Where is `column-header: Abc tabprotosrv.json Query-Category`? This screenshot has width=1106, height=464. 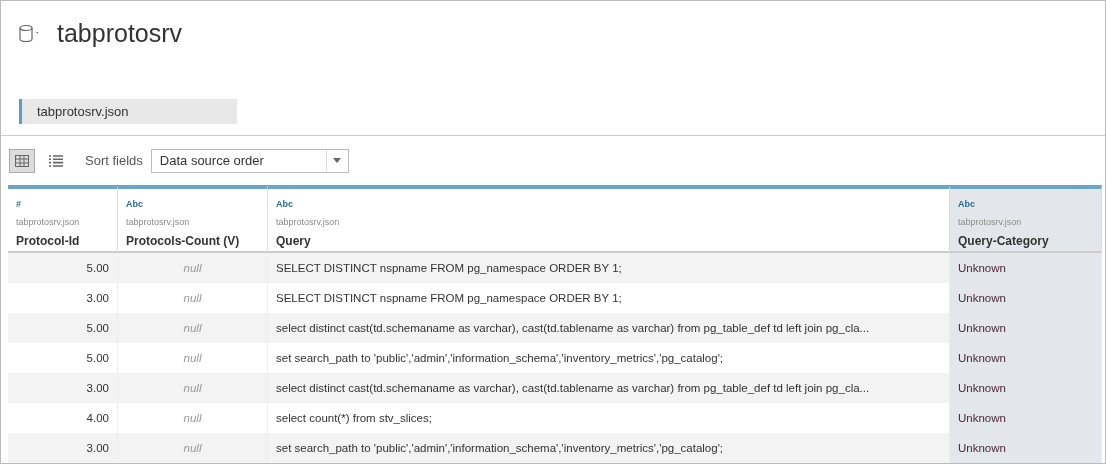
column-header: Abc tabprotosrv.json Query-Category is located at coordinates (1026, 219).